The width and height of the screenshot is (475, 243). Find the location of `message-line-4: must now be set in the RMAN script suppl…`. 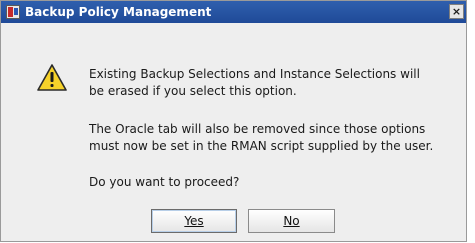

message-line-4: must now be set in the RMAN script suppl… is located at coordinates (261, 146).